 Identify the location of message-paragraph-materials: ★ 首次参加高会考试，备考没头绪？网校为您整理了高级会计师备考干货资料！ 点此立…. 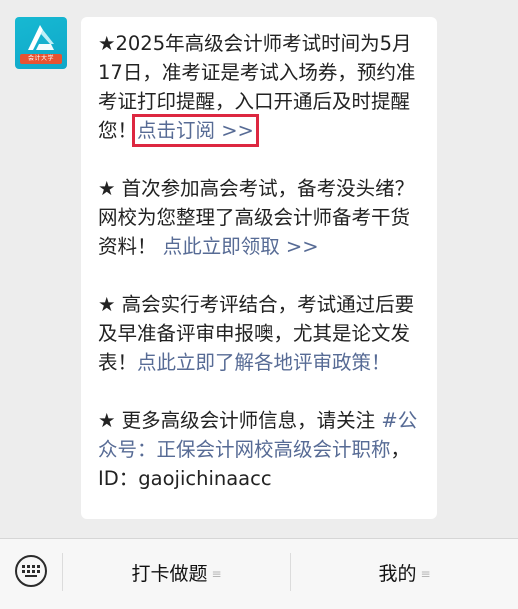
(261, 217).